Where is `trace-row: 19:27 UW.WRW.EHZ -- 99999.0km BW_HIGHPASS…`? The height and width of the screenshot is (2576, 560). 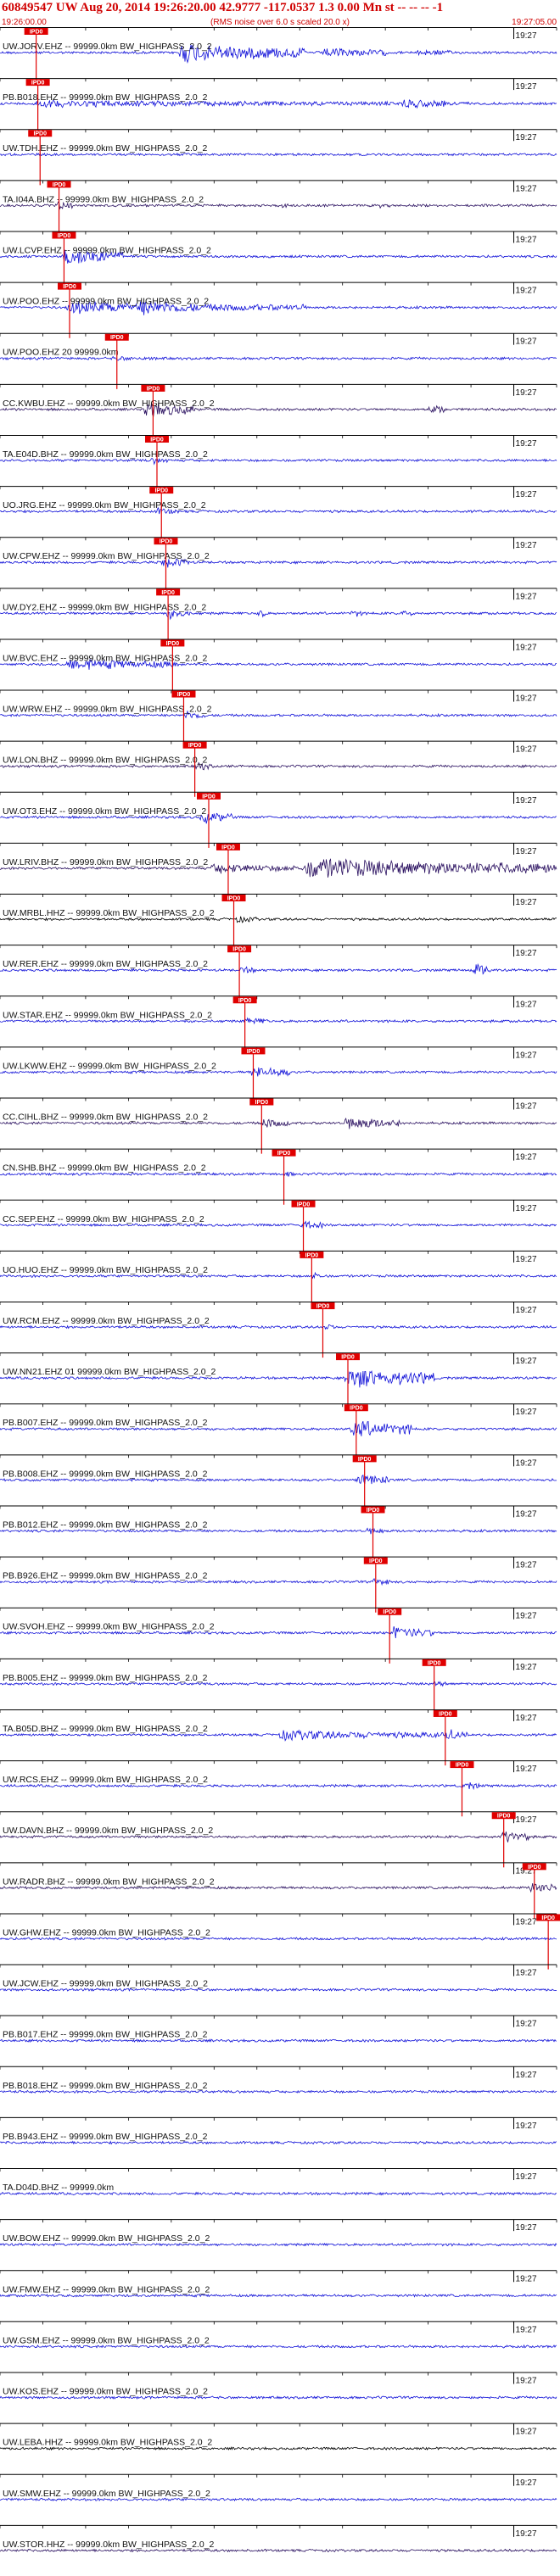 trace-row: 19:27 UW.WRW.EHZ -- 99999.0km BW_HIGHPASS… is located at coordinates (279, 717).